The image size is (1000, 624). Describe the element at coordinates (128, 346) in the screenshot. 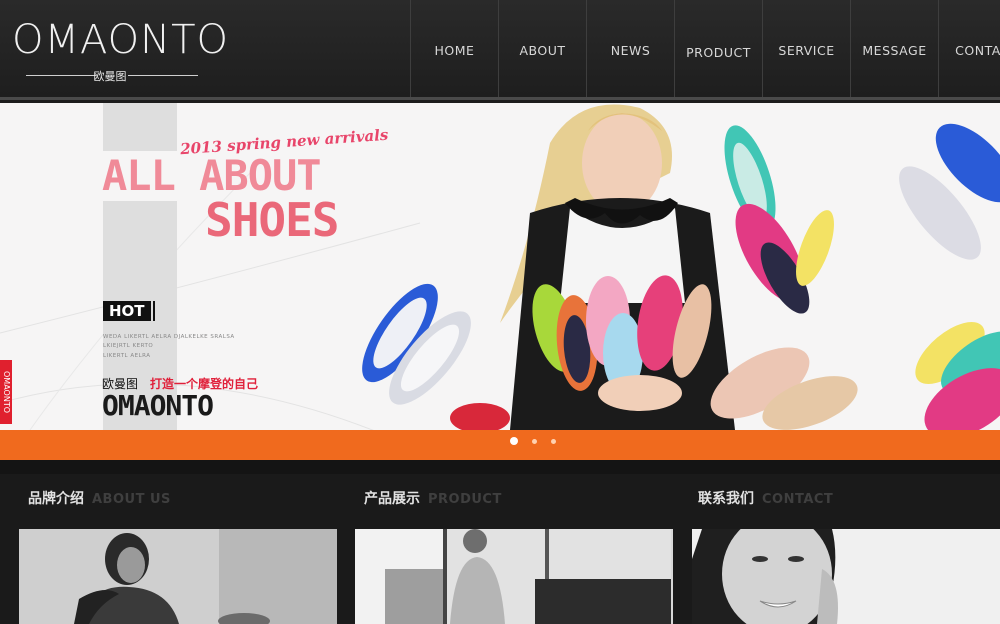

I see `banner-small-text-2: LKIEJRTL KERTO` at that location.